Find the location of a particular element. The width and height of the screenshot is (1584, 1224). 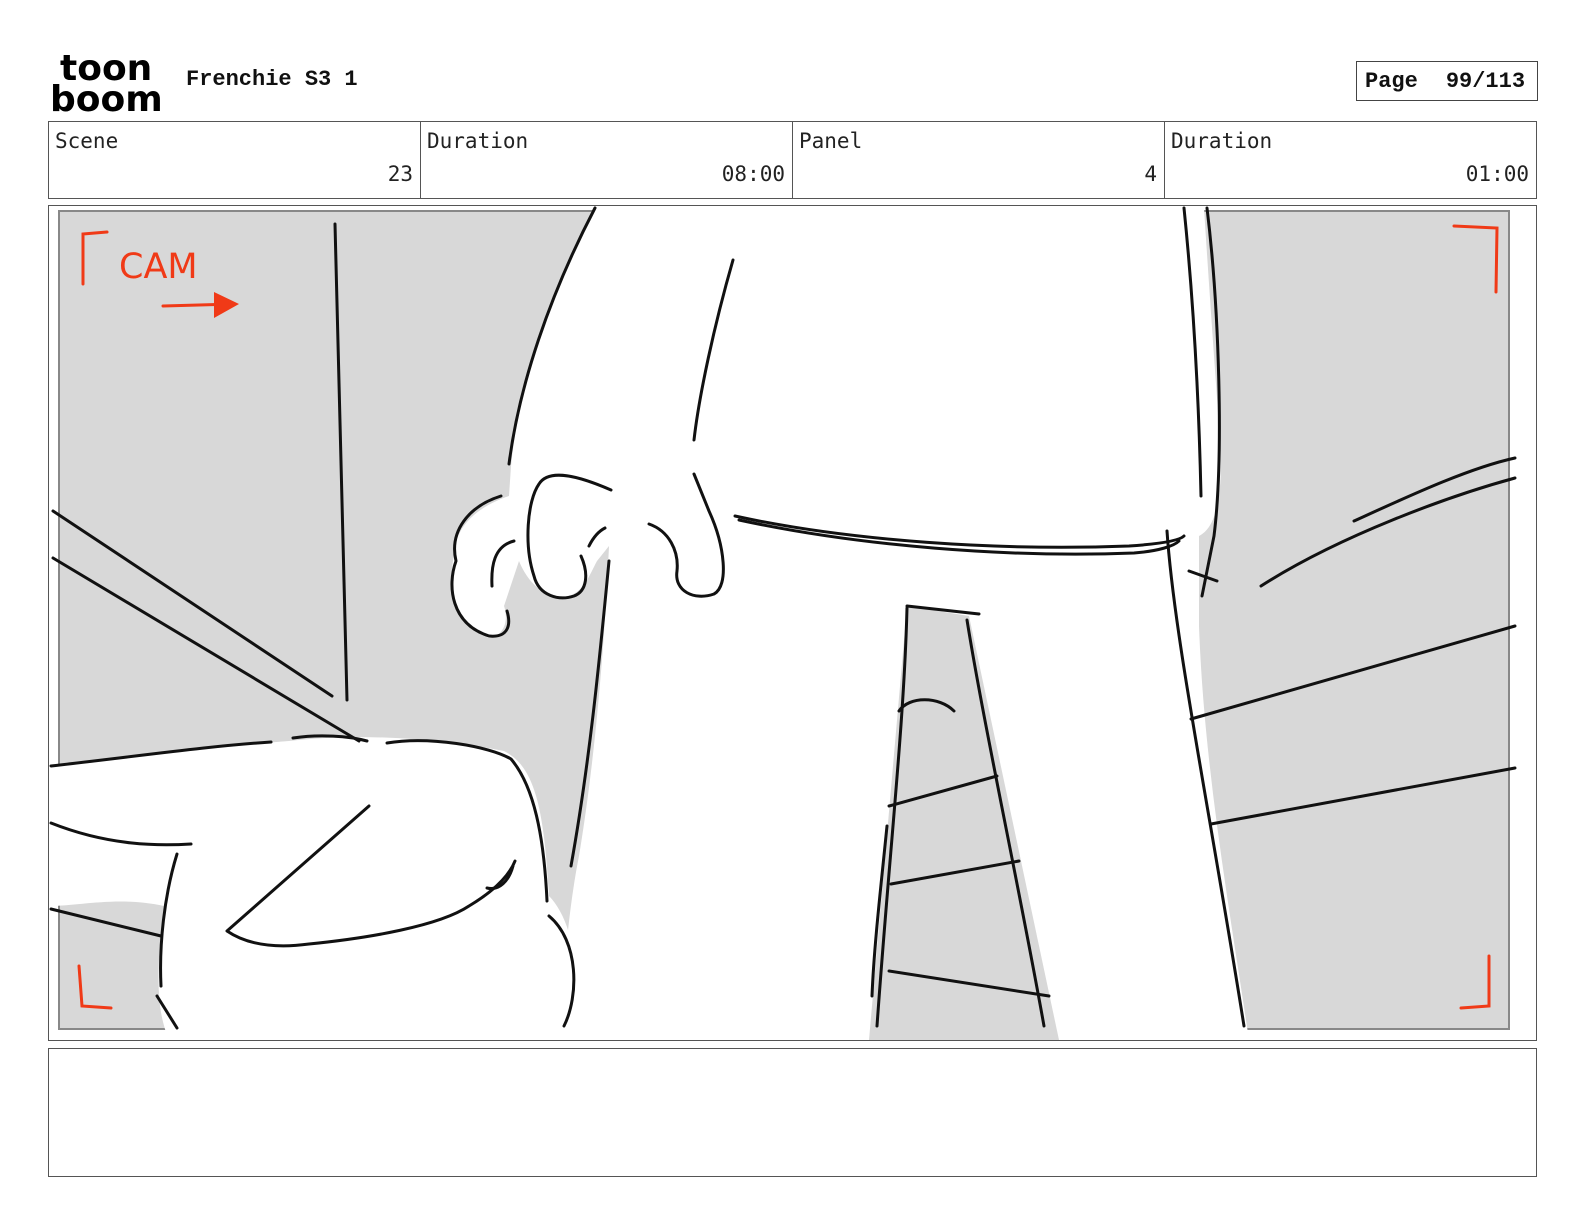

panel-duration-cell: Duration 01:00 is located at coordinates (1350, 160).